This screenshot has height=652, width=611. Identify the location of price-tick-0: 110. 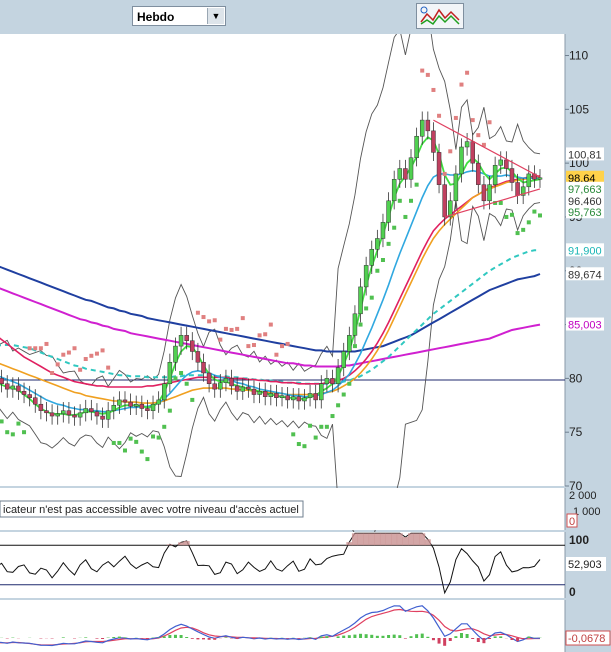
(578, 56).